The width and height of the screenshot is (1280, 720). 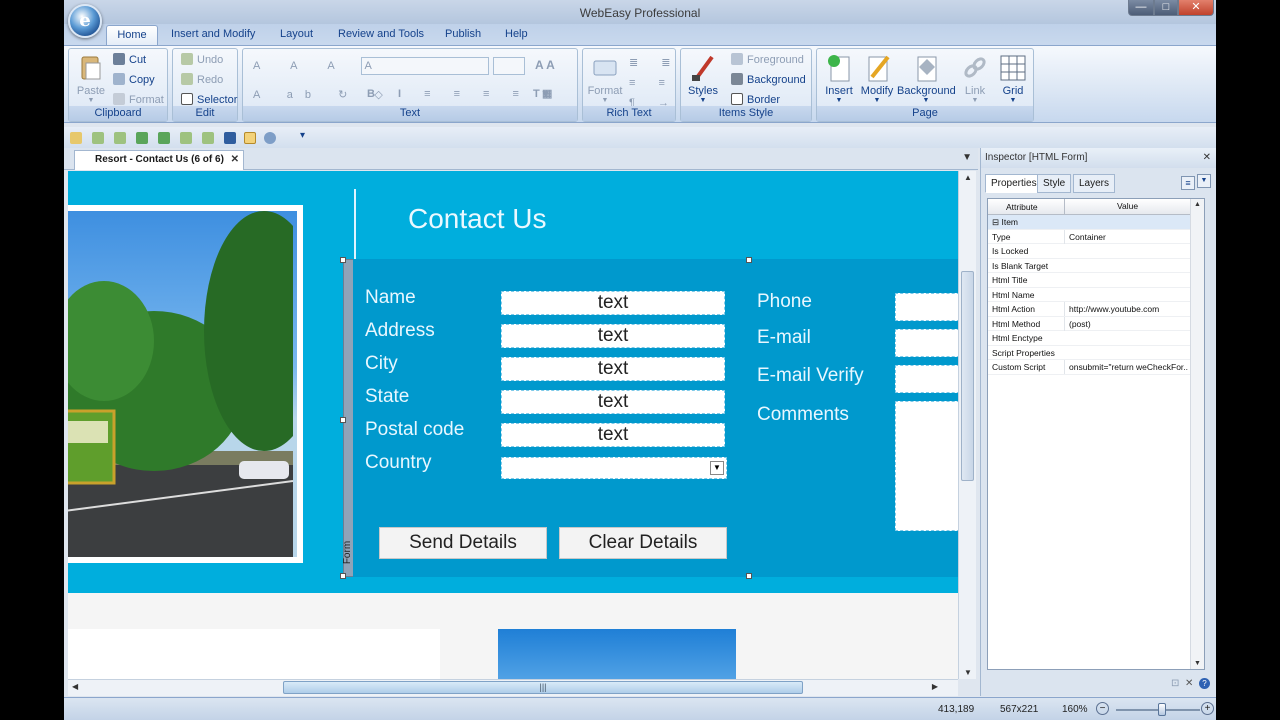 What do you see at coordinates (1207, 158) in the screenshot?
I see `close-inspector-icon: ✕` at bounding box center [1207, 158].